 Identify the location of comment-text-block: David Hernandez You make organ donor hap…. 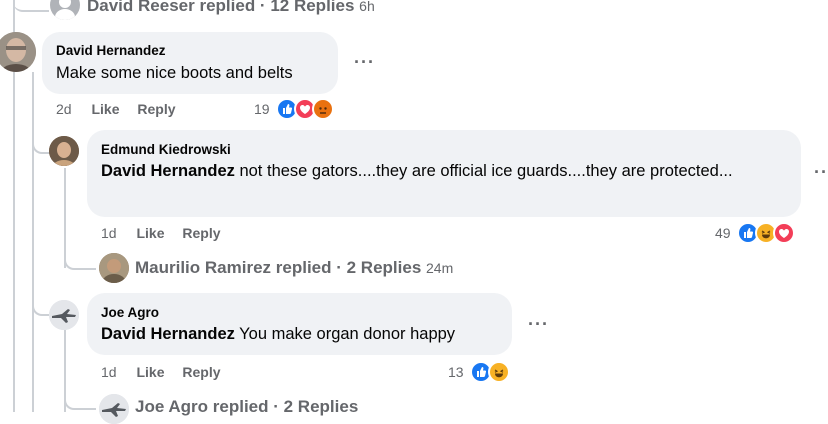
(278, 334).